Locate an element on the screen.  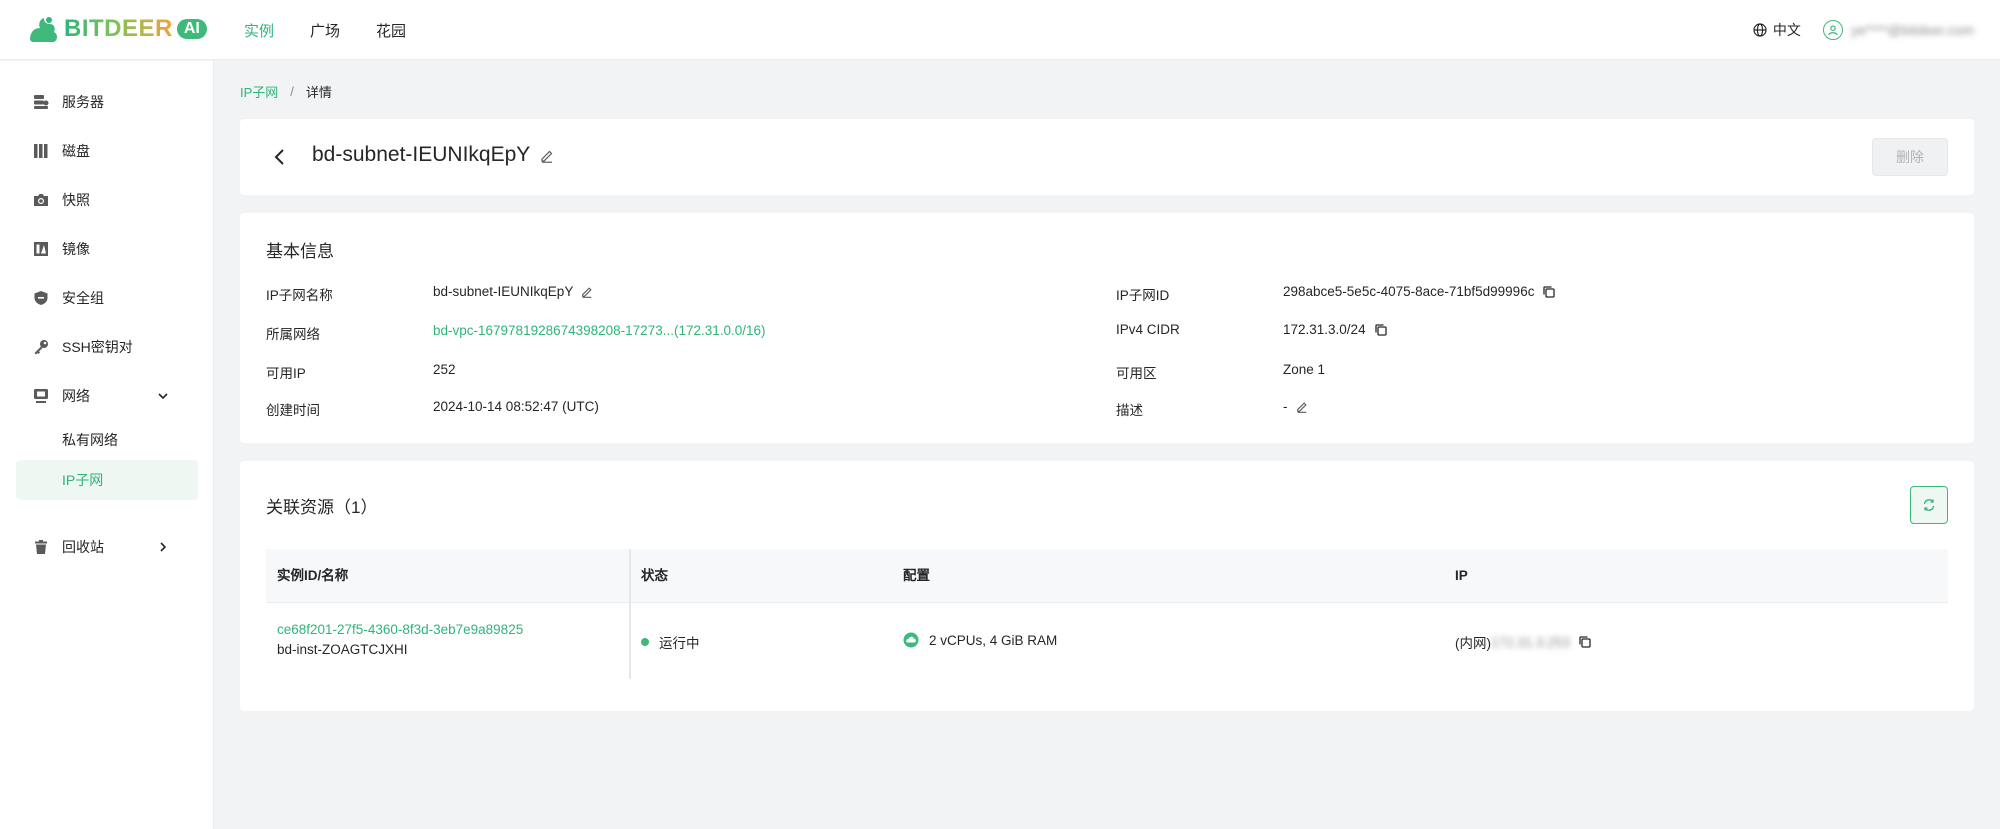
subnet-name-text: bd-subnet-IEUNIkqEpY is located at coordinates (503, 291).